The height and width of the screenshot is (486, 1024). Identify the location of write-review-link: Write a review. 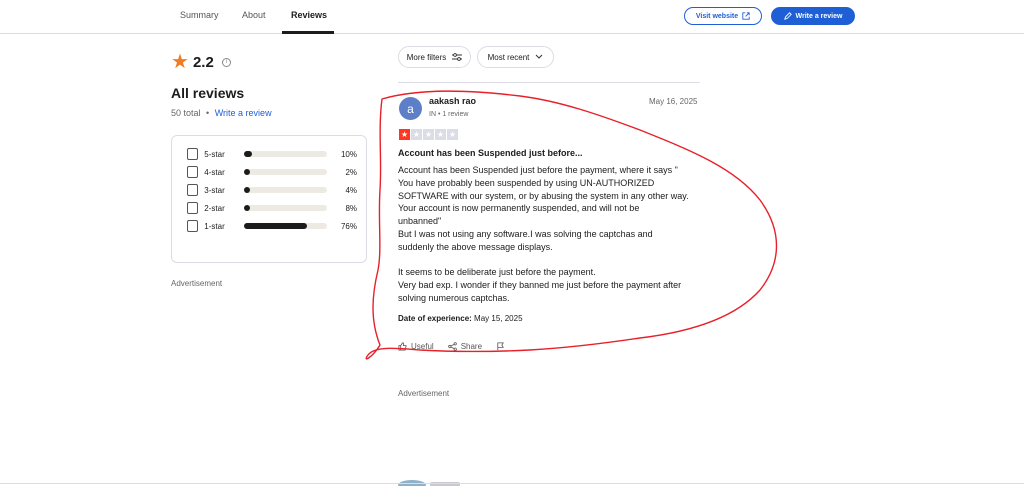
(243, 113).